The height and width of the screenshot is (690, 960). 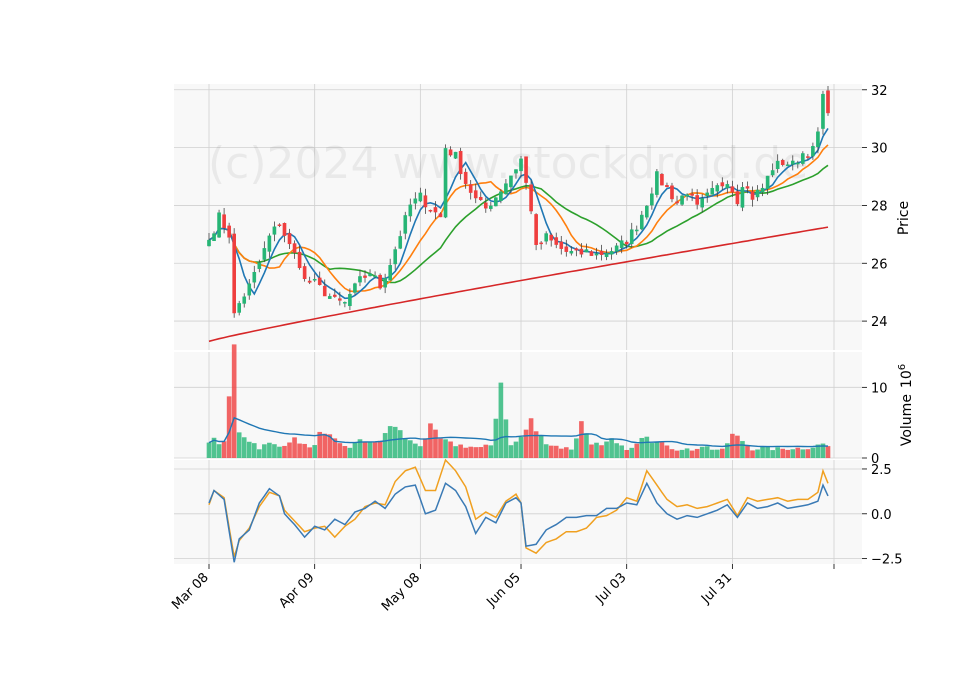 I want to click on x-axis-ticks: Mar 08 Apr 09 May 08 Jun 05 Jul 03 Jul 31, so click(x=502, y=589).